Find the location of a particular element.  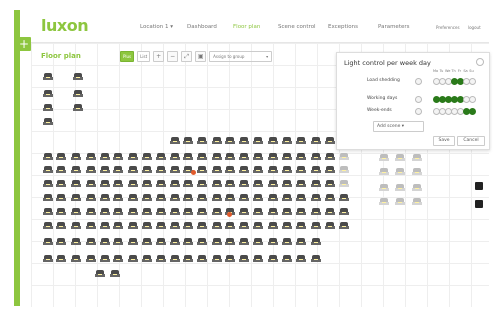

nav-exceptions: Exceptions is located at coordinates (343, 27).